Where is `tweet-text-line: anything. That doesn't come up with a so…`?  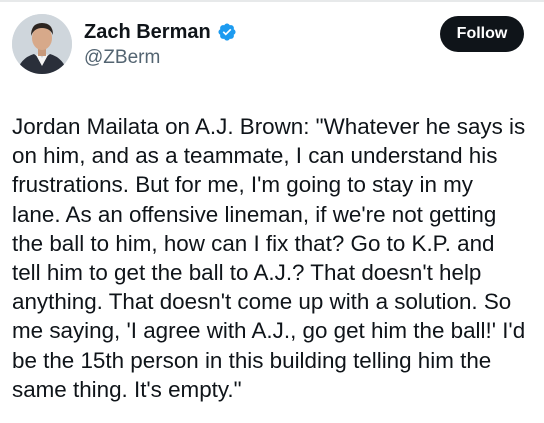
tweet-text-line: anything. That doesn't come up with a so… is located at coordinates (262, 302).